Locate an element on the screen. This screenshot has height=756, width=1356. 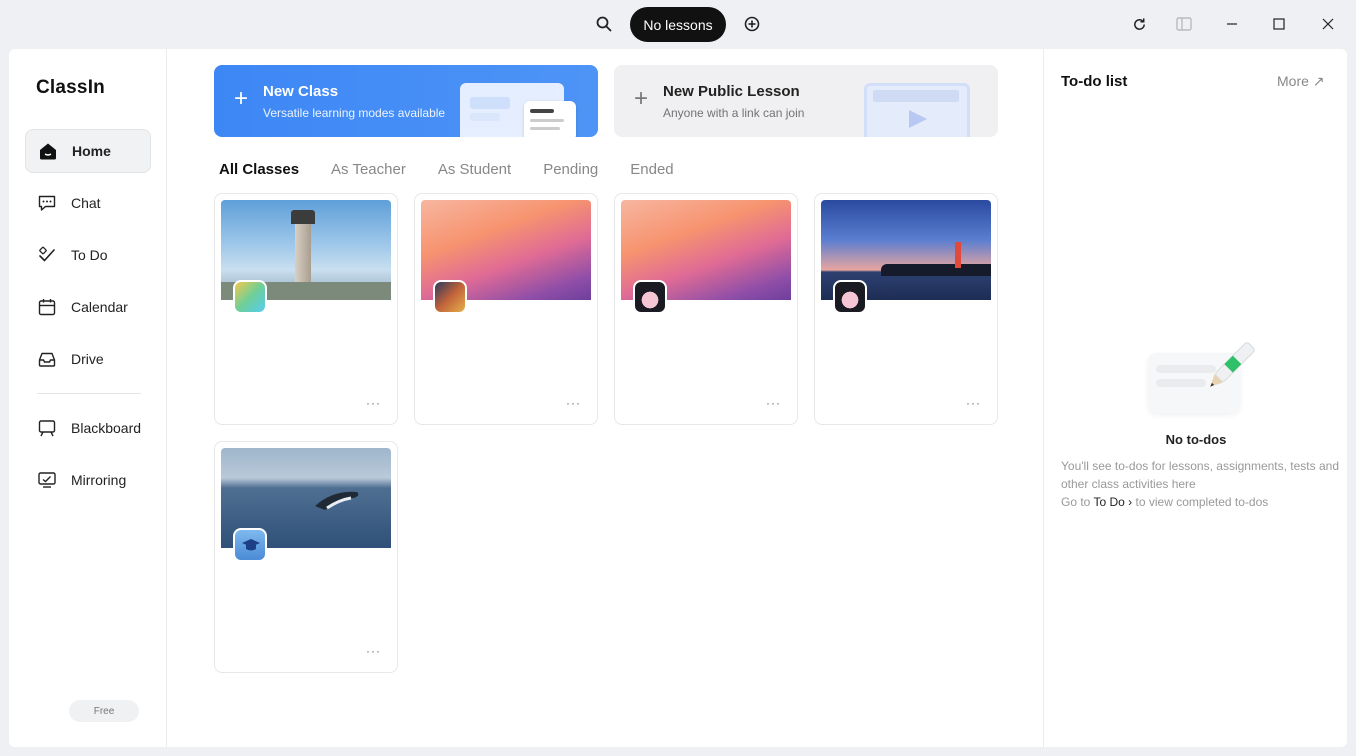
todo-icon is located at coordinates (47, 255).